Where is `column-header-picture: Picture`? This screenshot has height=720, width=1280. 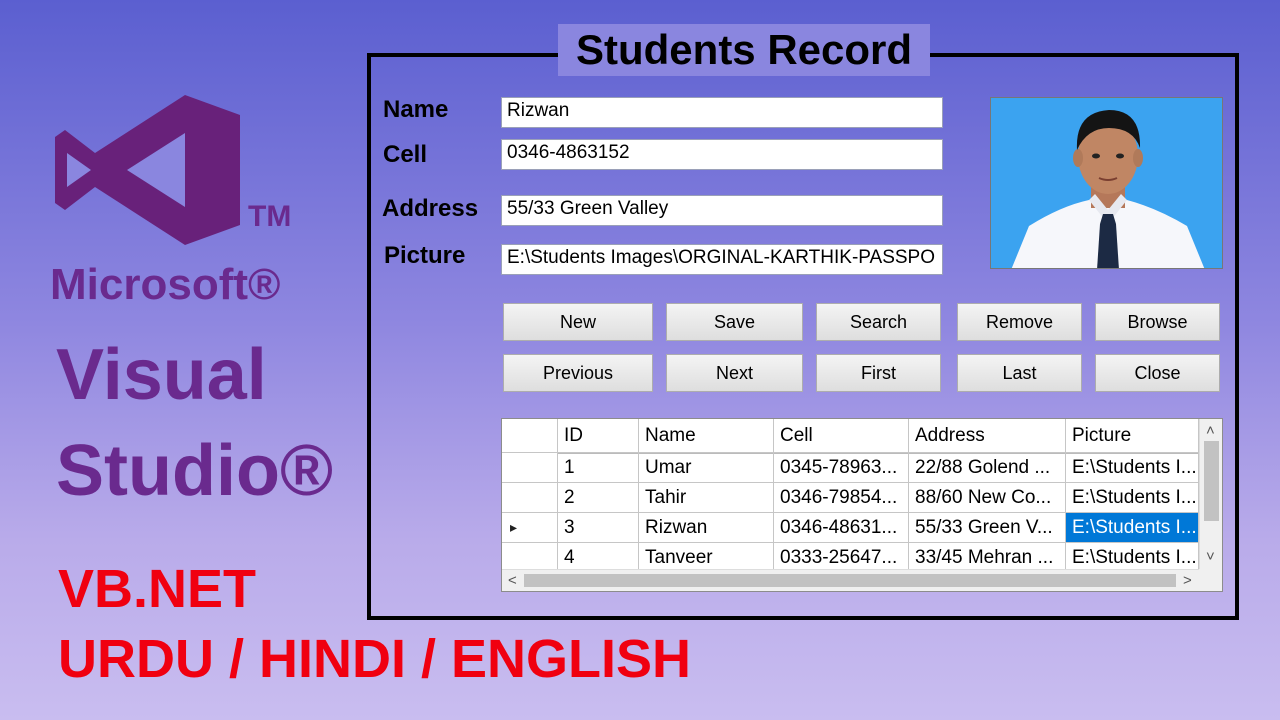
column-header-picture: Picture is located at coordinates (1132, 436).